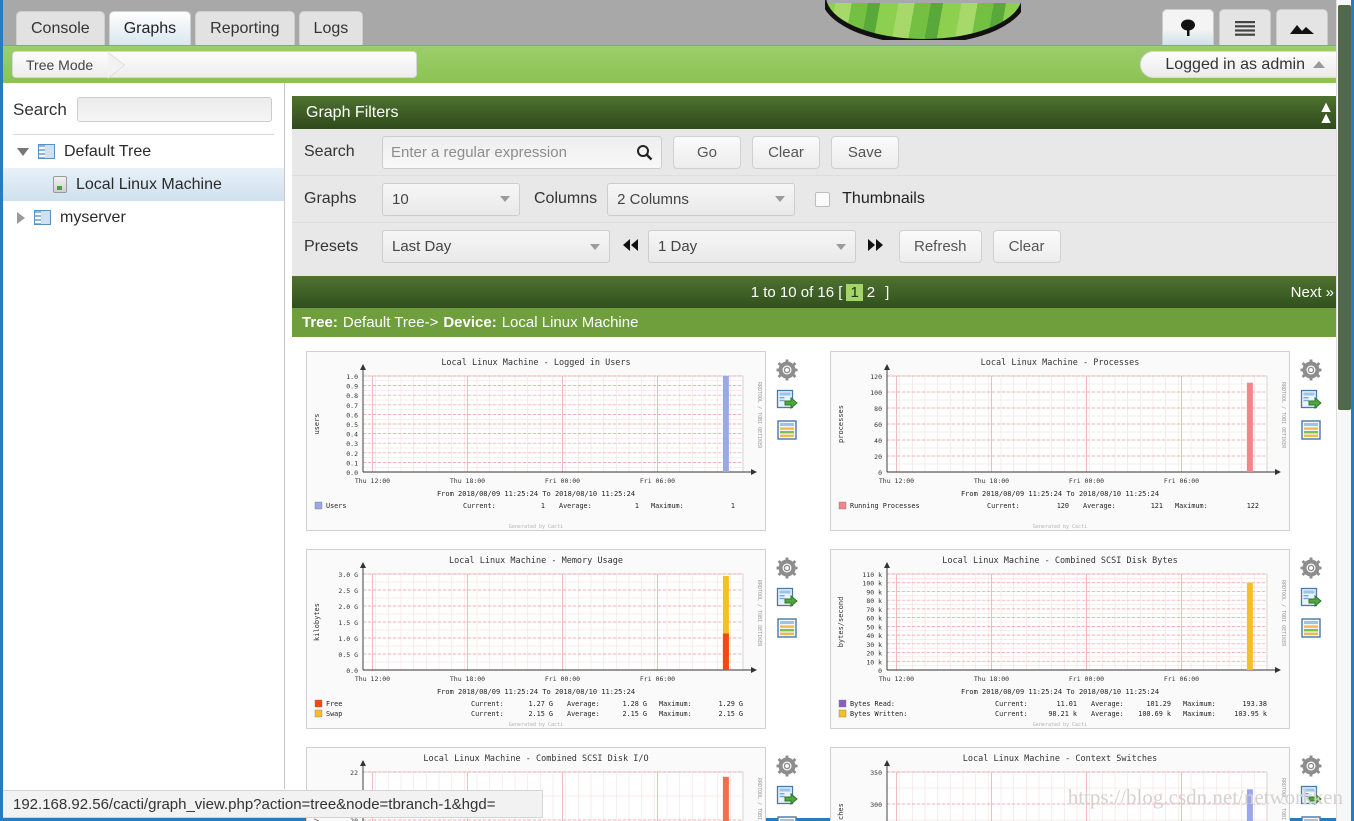  I want to click on tab-reporting: Reporting, so click(245, 28).